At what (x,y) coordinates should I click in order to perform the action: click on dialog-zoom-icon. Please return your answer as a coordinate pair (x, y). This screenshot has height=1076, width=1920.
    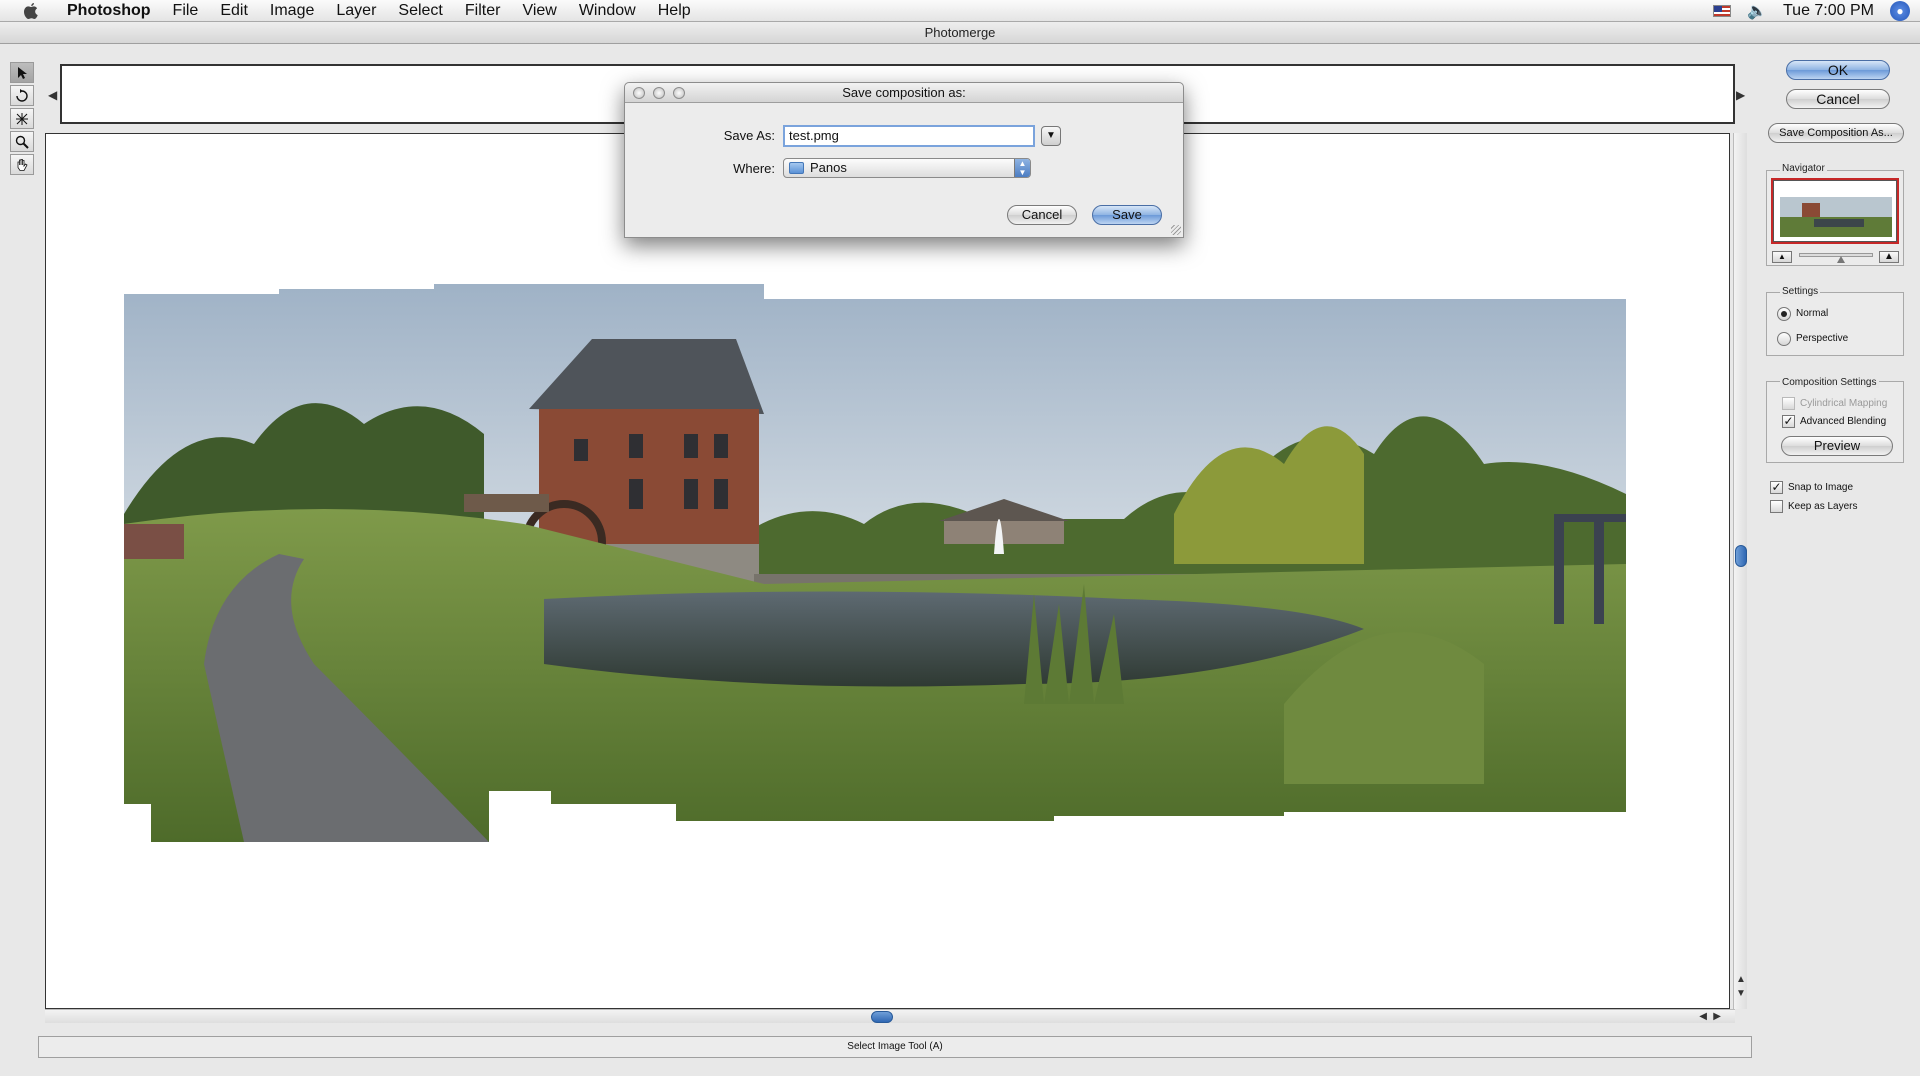
    Looking at the image, I should click on (679, 93).